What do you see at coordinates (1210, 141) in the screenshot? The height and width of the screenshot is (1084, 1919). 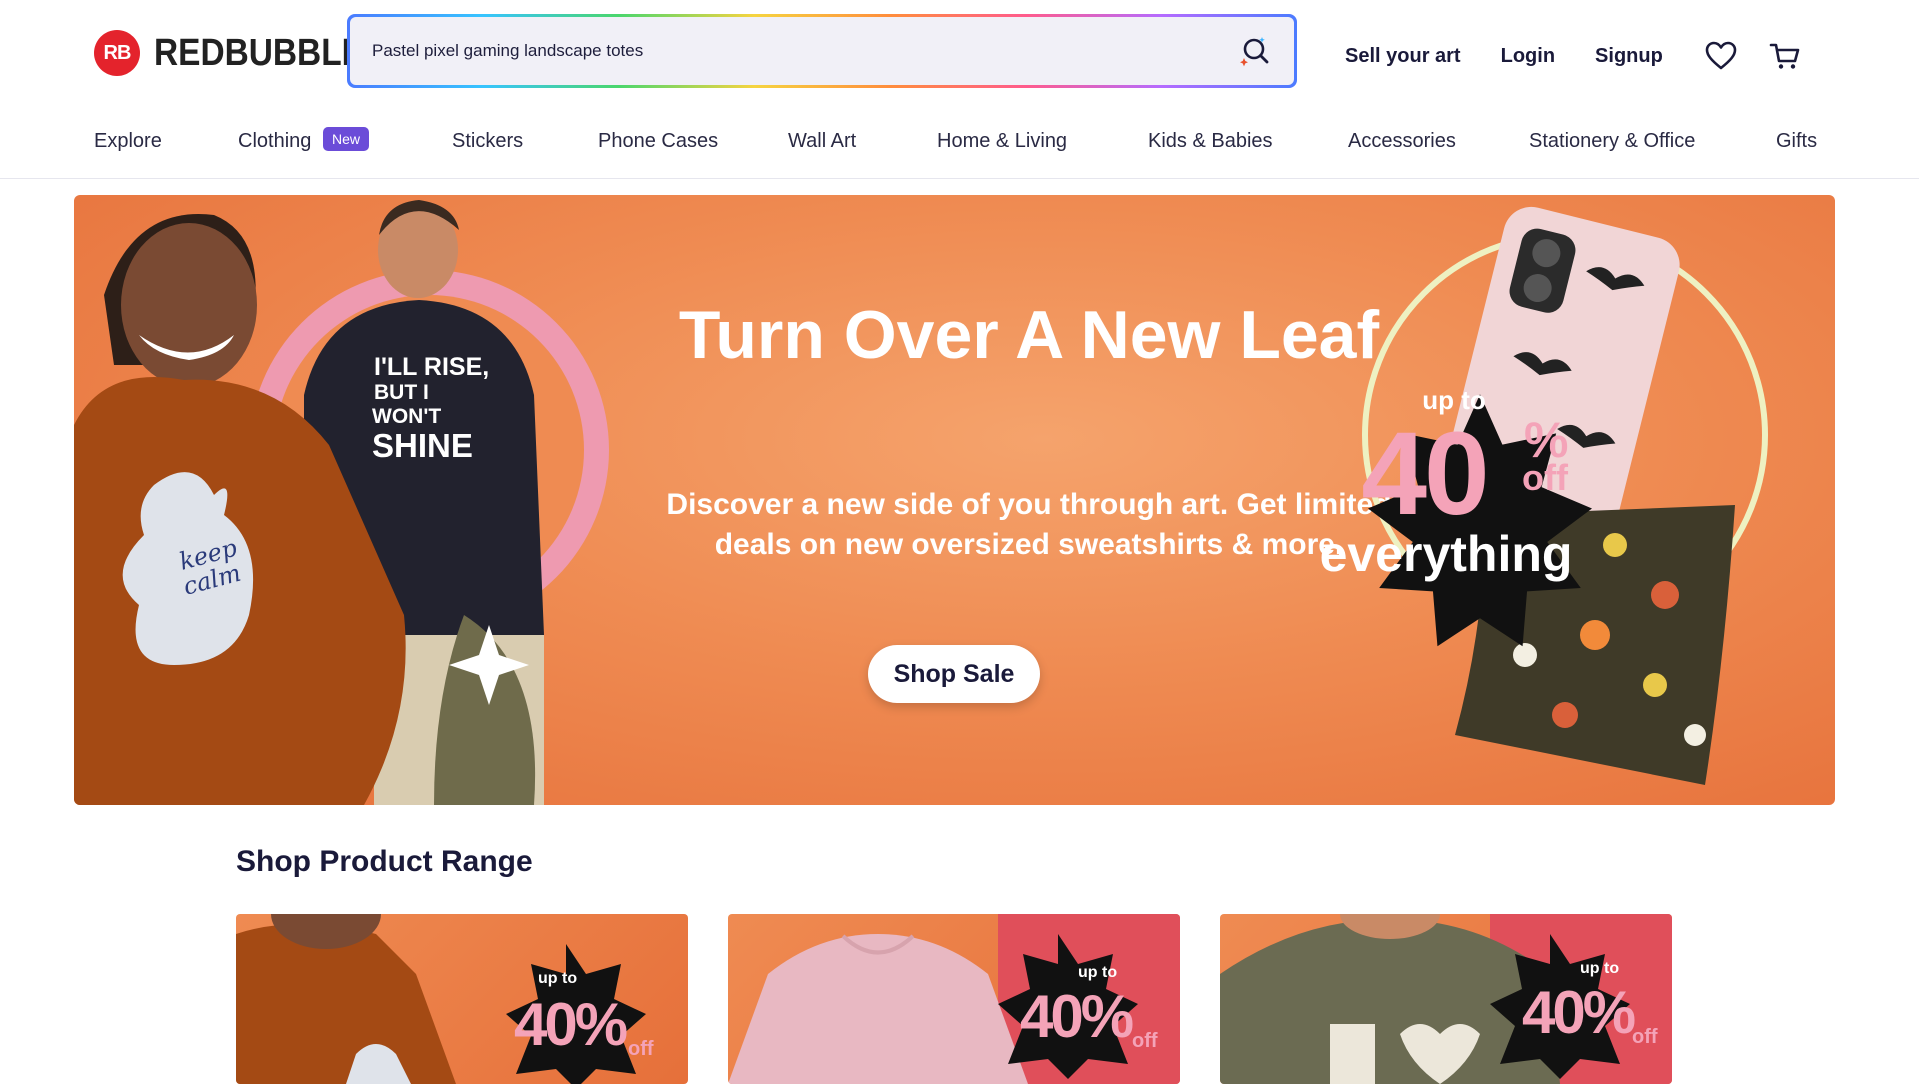 I see `category-kids-babies: Kids & Babies` at bounding box center [1210, 141].